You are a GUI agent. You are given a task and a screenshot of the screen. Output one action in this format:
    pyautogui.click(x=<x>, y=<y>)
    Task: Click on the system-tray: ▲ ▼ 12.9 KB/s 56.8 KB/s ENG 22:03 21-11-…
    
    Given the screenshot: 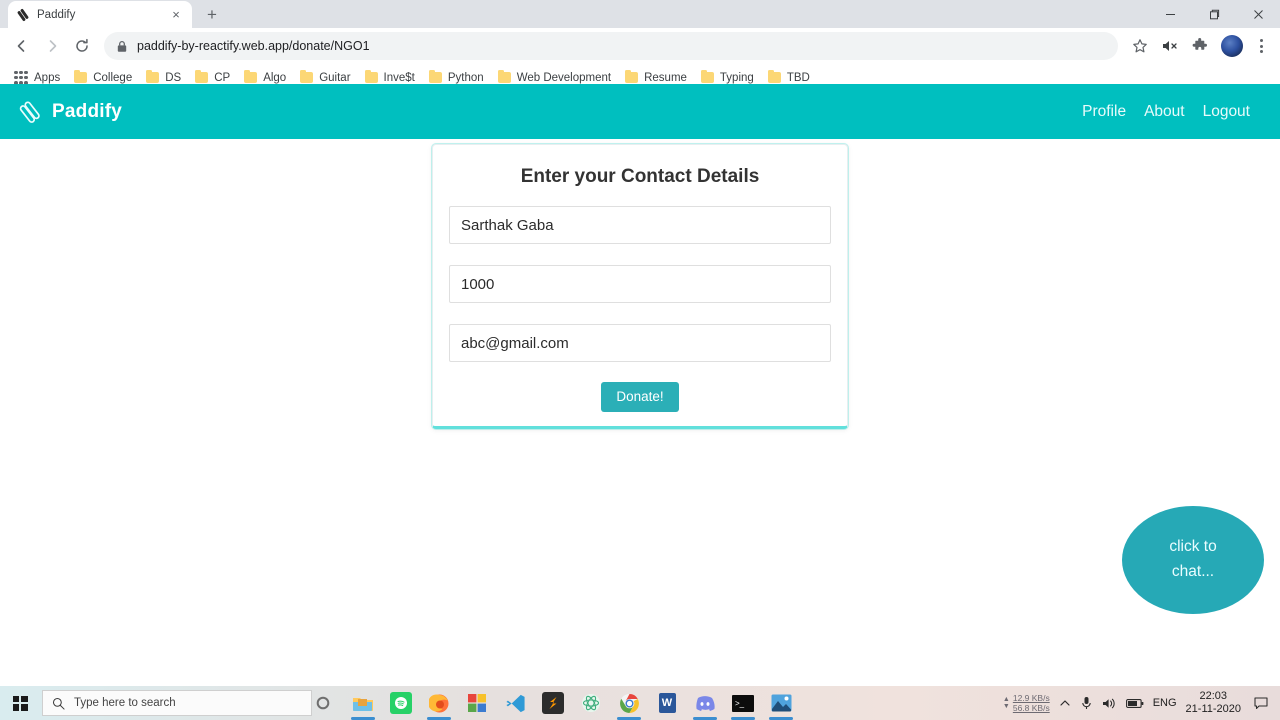 What is the action you would take?
    pyautogui.click(x=1141, y=703)
    